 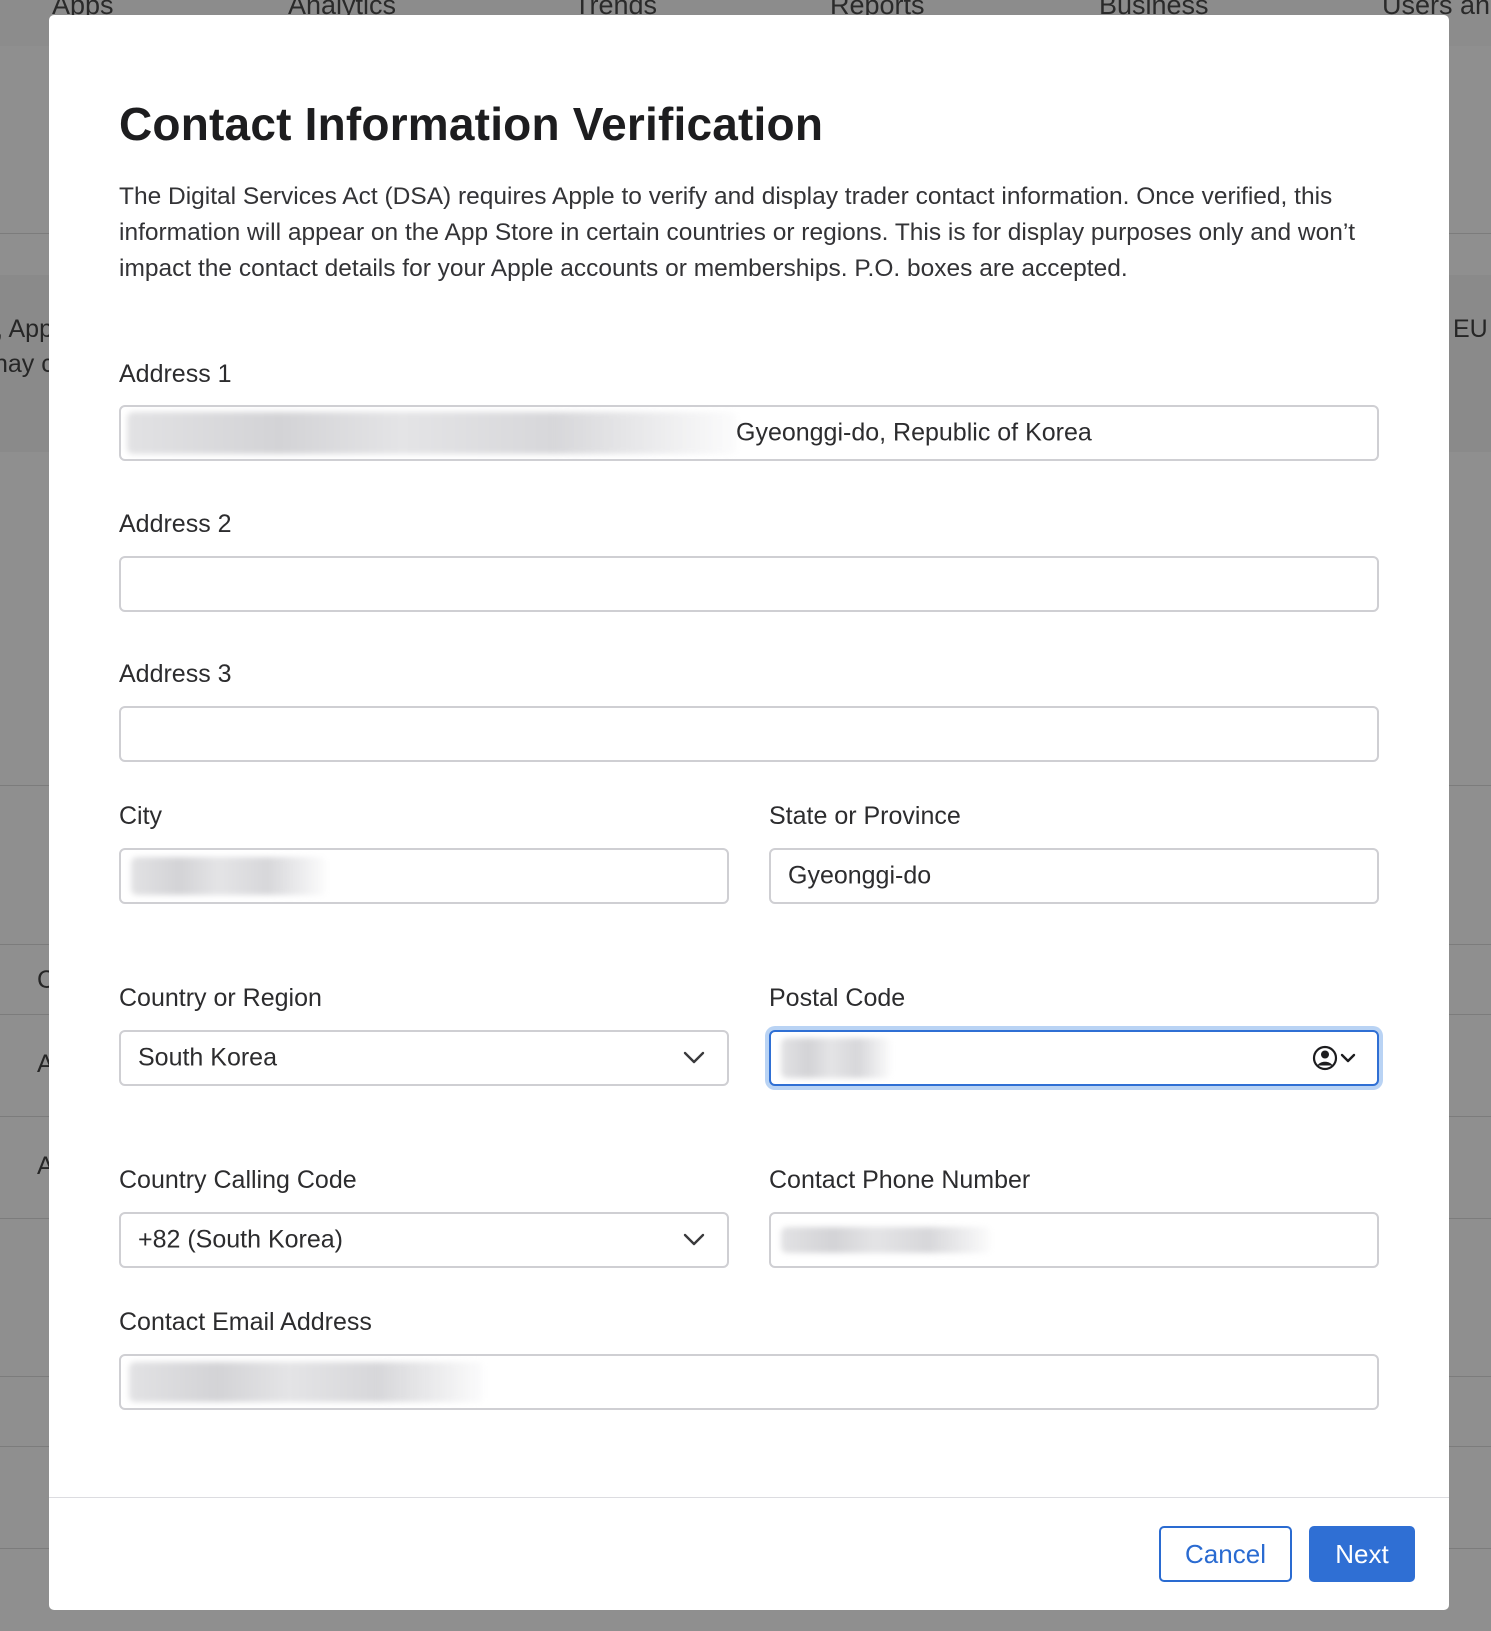 What do you see at coordinates (141, 816) in the screenshot?
I see `city-label: City` at bounding box center [141, 816].